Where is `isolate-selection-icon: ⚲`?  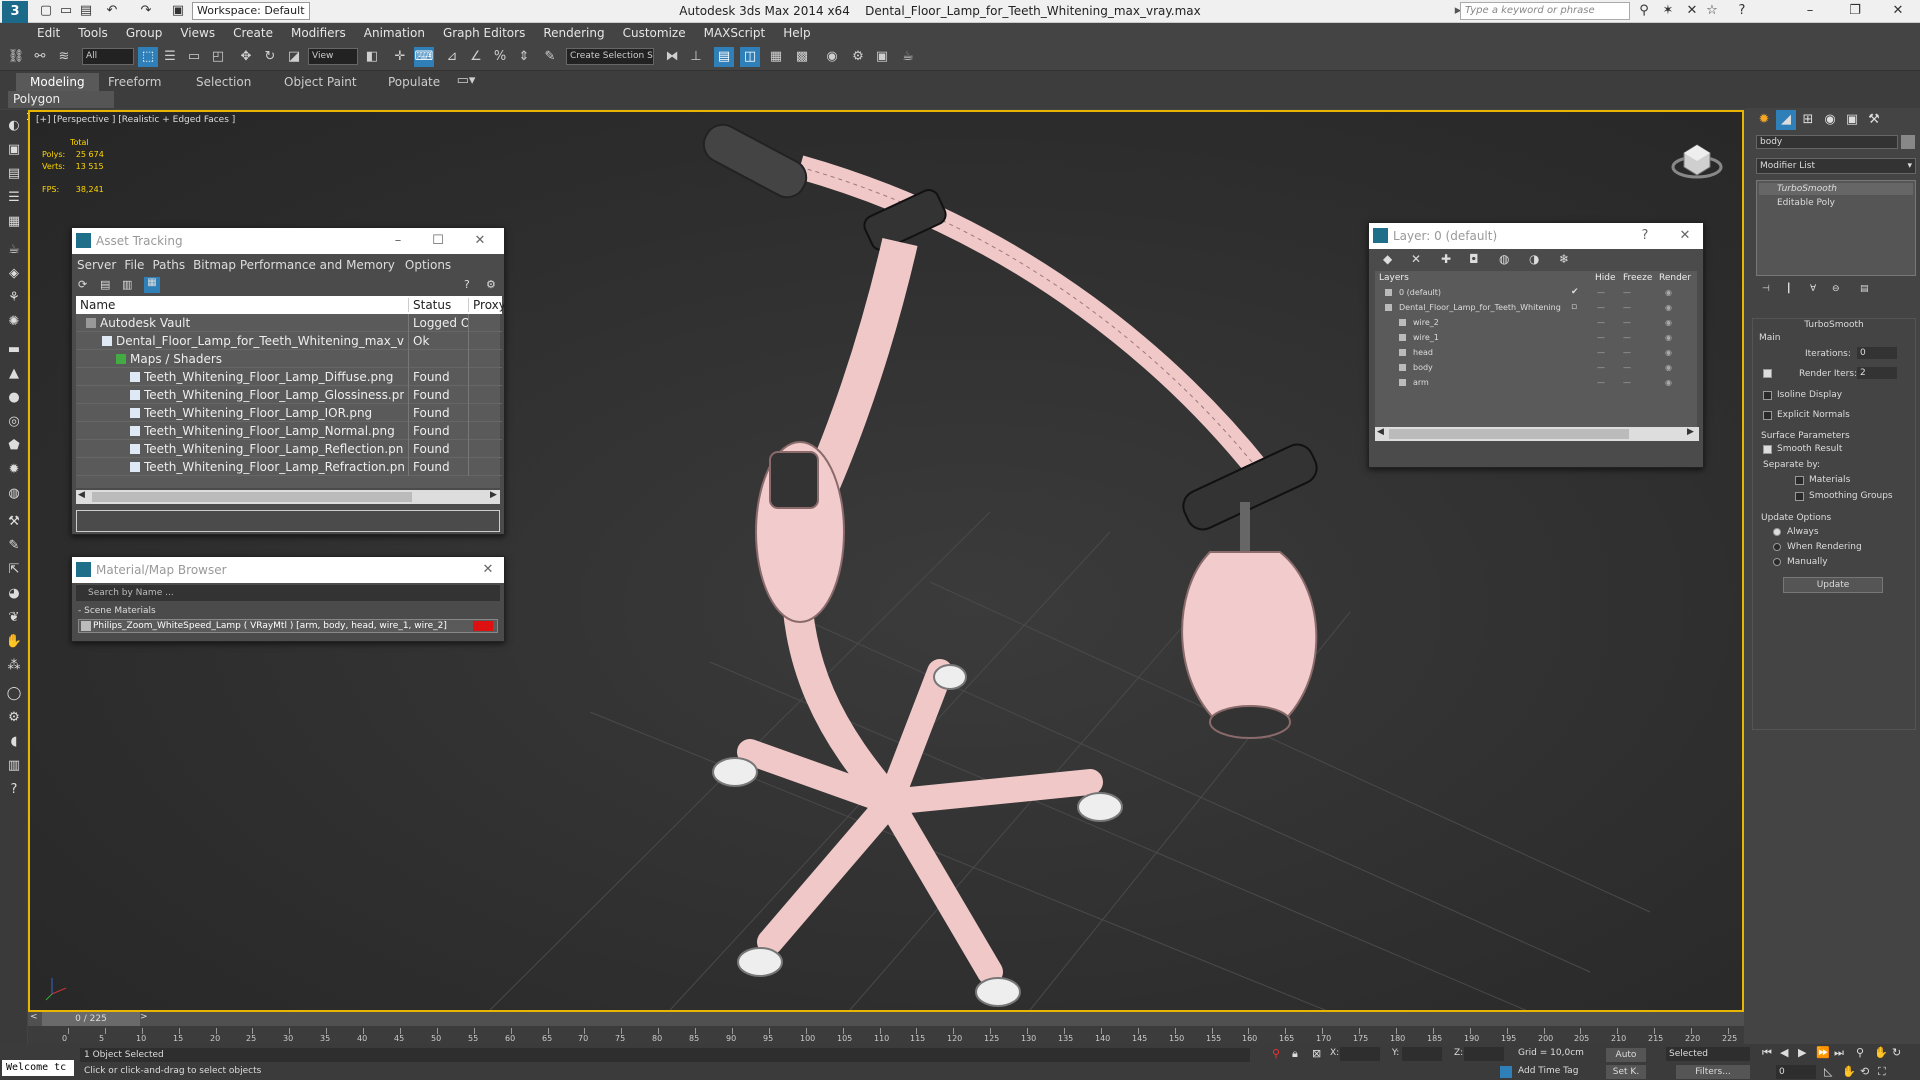
isolate-selection-icon: ⚲ is located at coordinates (1276, 1053).